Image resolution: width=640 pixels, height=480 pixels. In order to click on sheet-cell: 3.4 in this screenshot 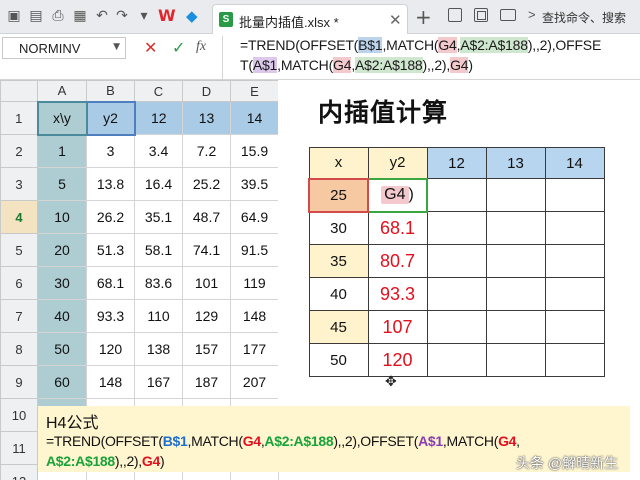, I will do `click(158, 151)`.